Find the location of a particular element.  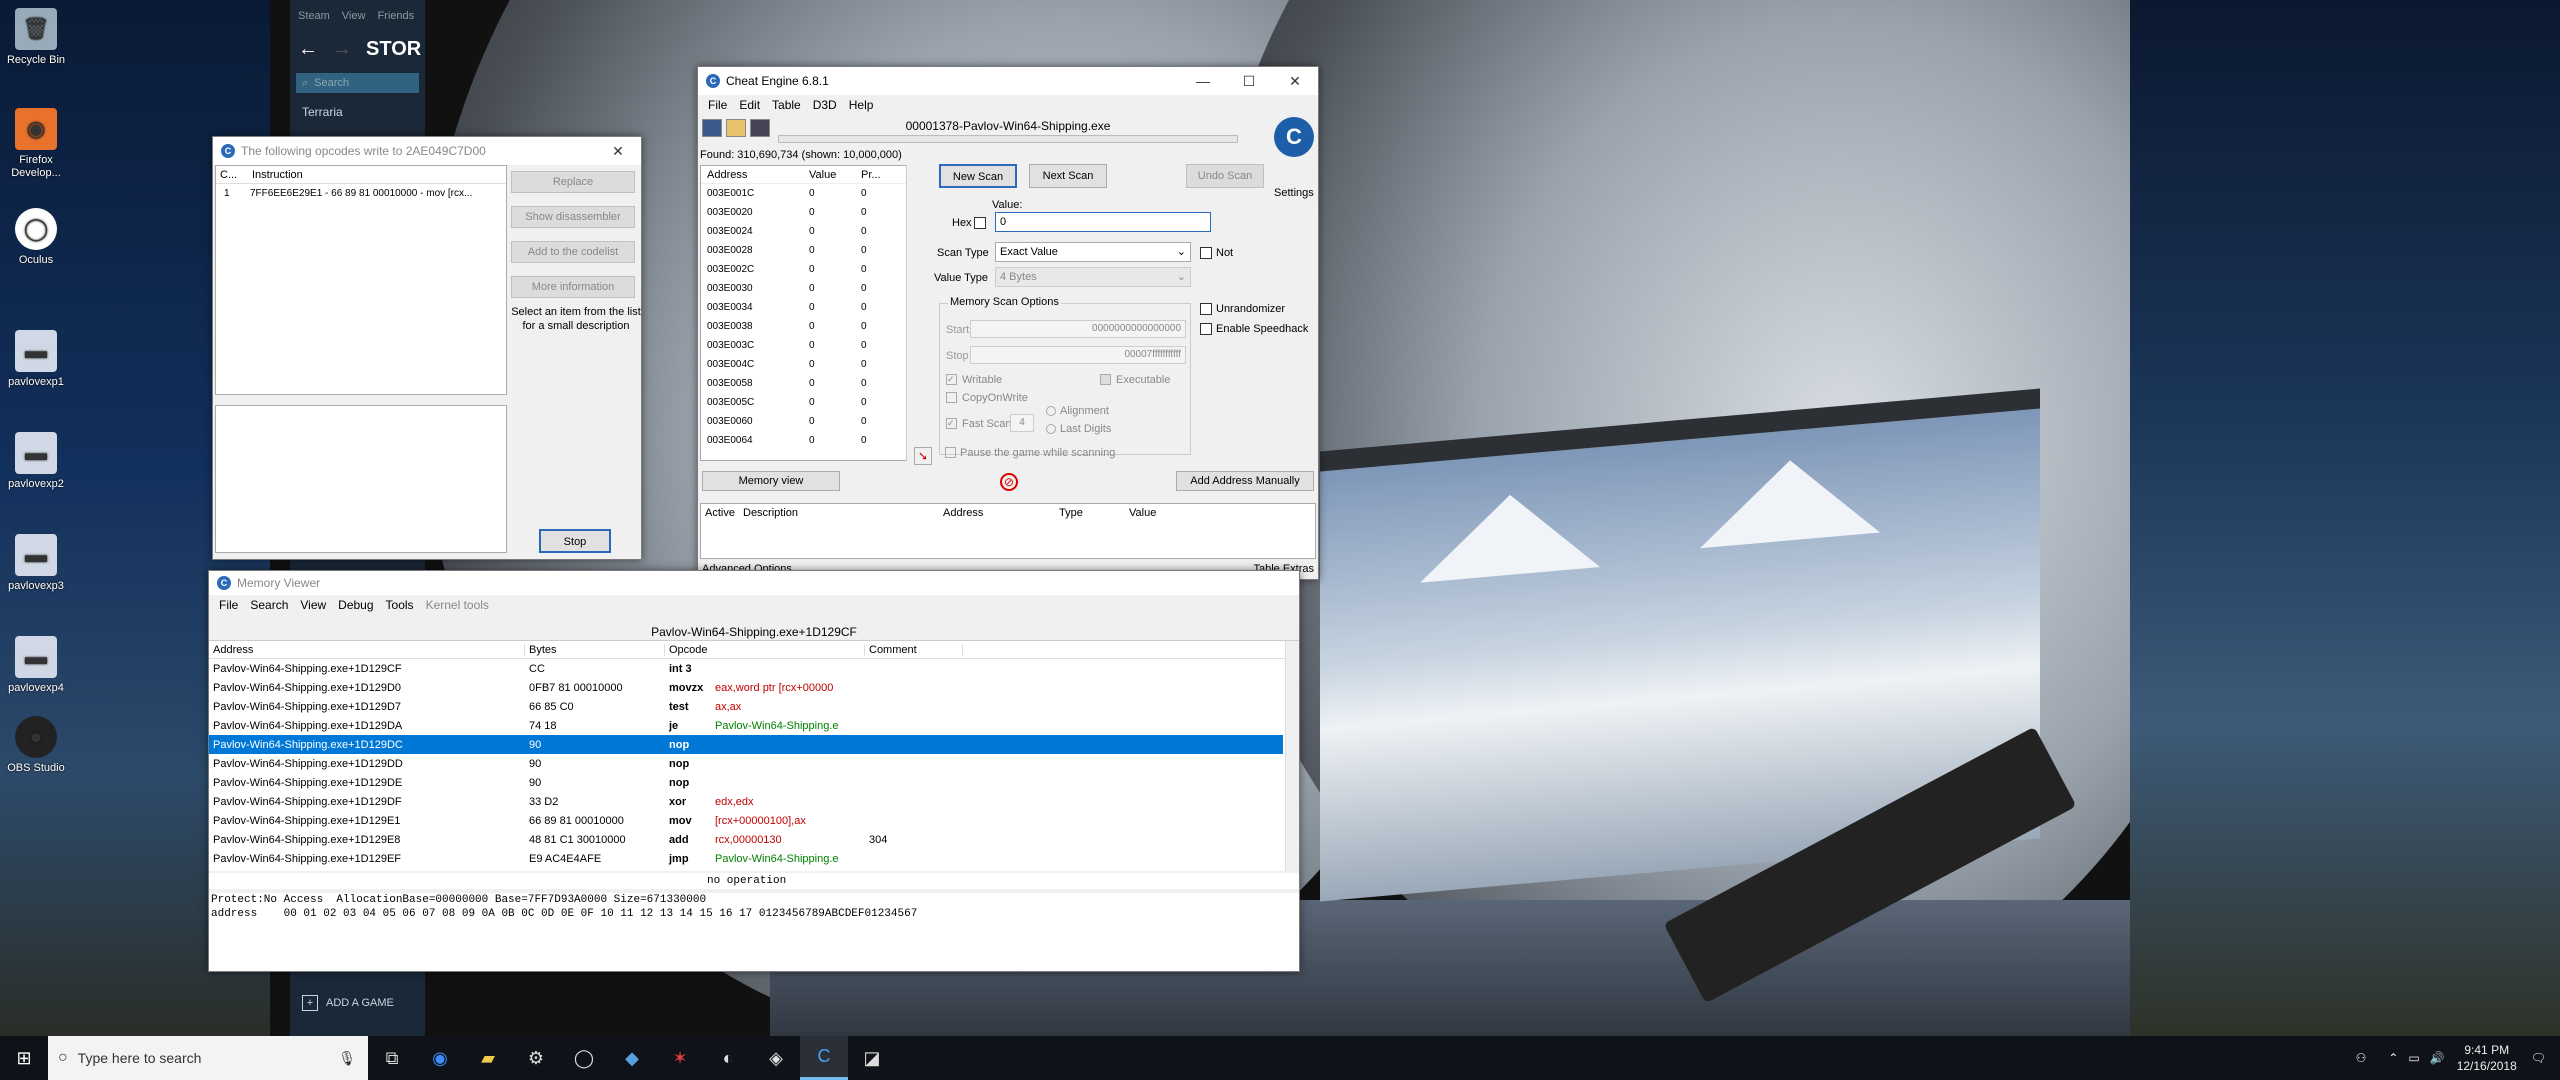

people-icon: ⚇ is located at coordinates (2361, 1058).